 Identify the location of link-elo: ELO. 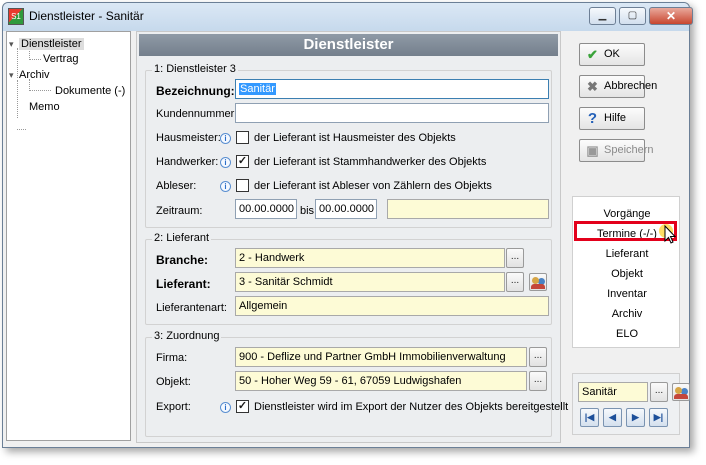
(627, 334).